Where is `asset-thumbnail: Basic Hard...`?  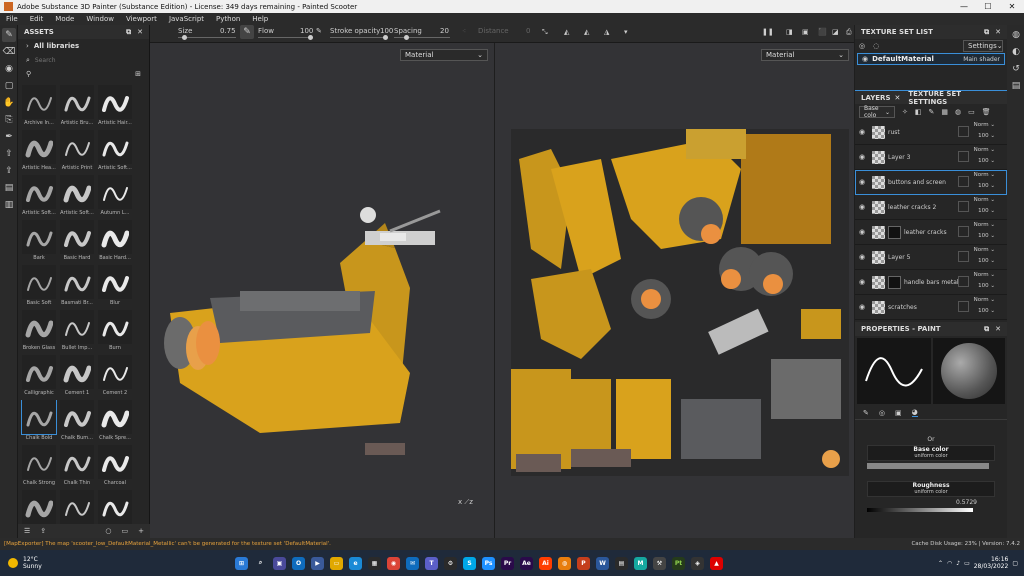 asset-thumbnail: Basic Hard... is located at coordinates (115, 241).